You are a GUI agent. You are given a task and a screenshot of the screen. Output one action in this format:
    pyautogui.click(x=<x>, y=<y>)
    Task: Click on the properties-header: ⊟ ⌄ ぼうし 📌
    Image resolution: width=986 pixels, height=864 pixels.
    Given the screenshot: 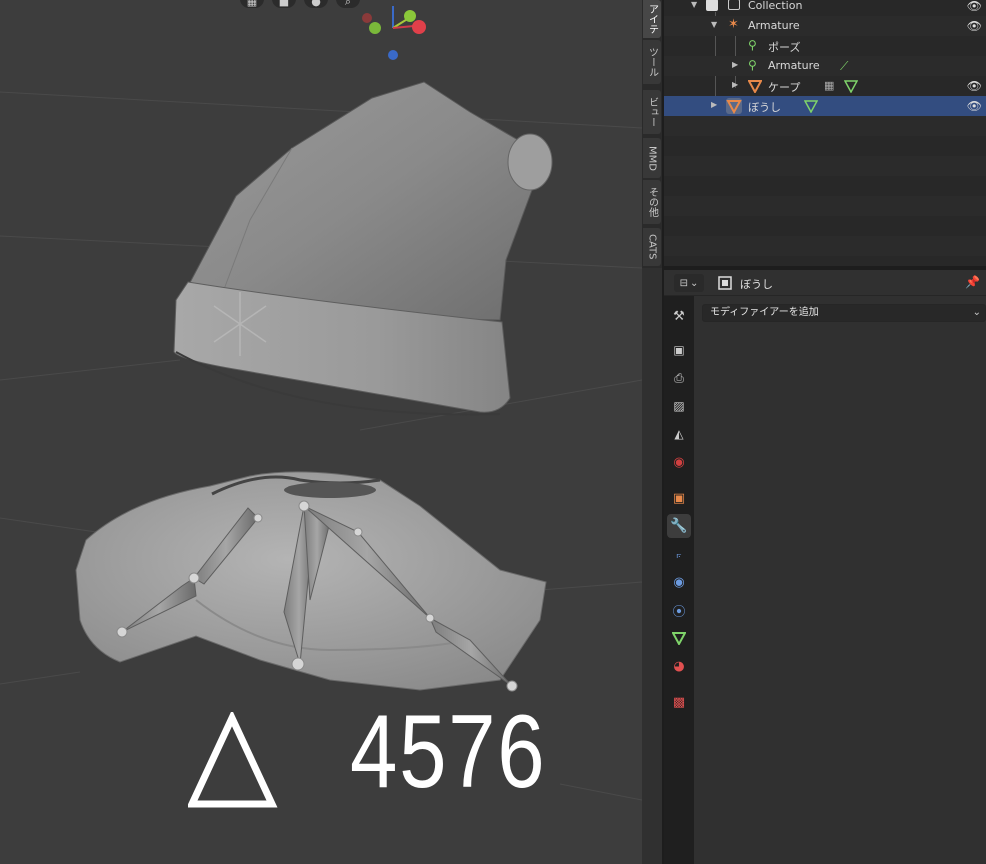 What is the action you would take?
    pyautogui.click(x=825, y=283)
    